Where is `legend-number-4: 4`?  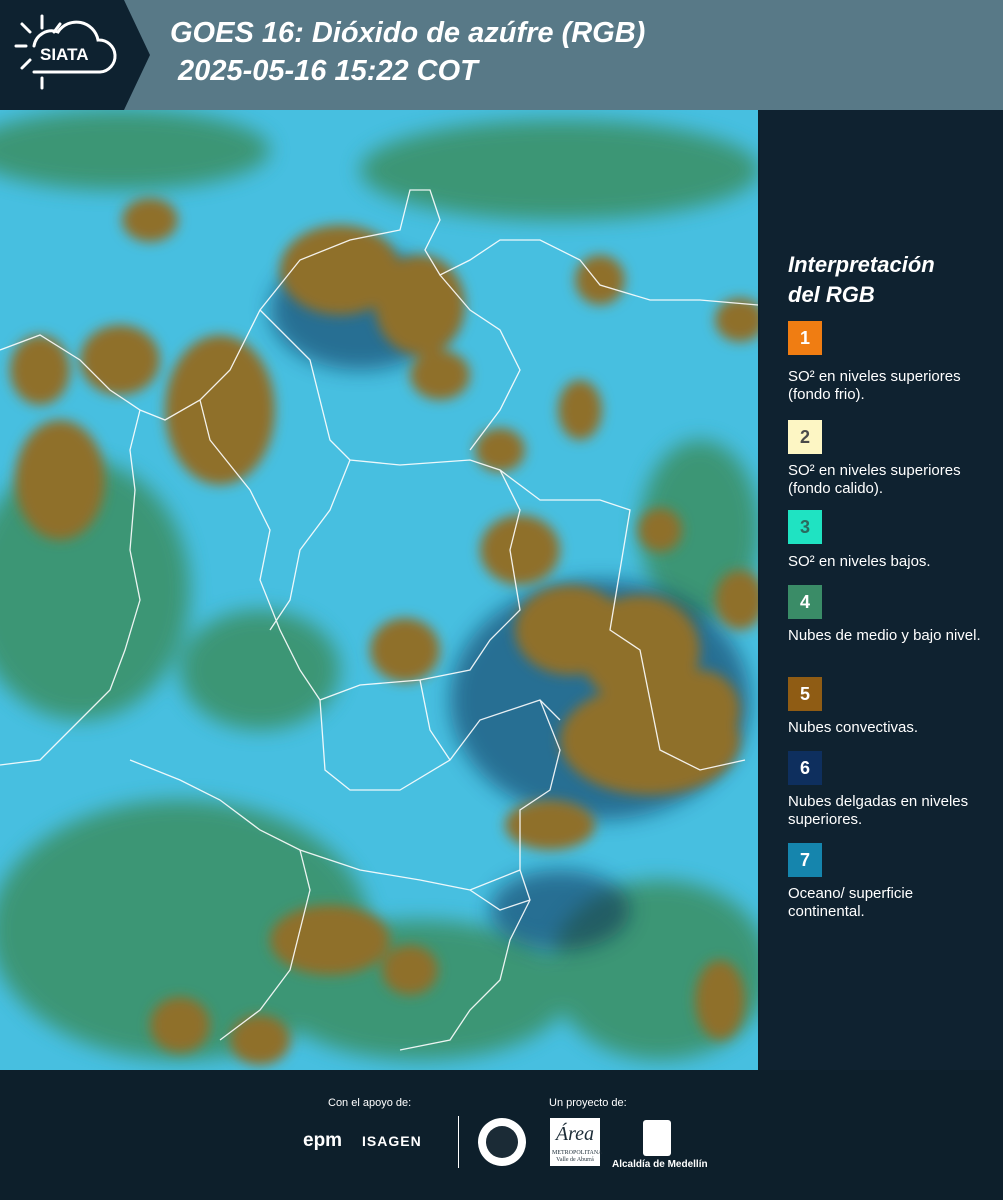
legend-number-4: 4 is located at coordinates (804, 601).